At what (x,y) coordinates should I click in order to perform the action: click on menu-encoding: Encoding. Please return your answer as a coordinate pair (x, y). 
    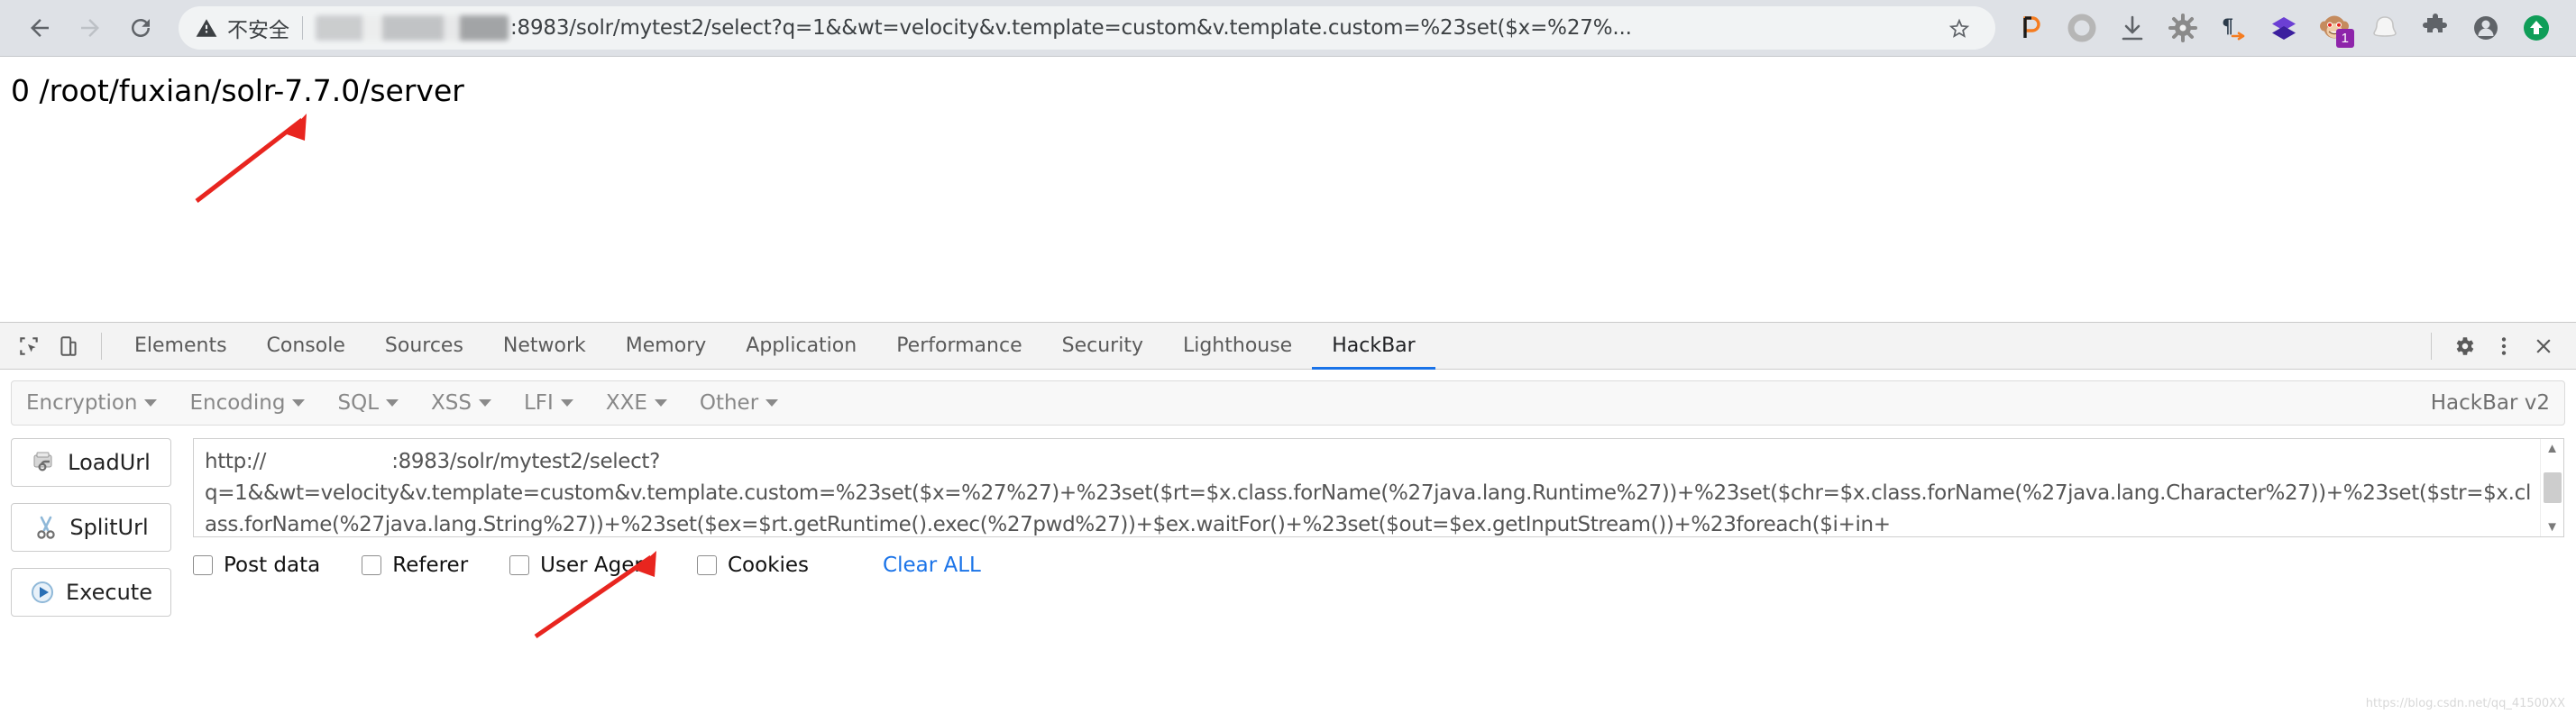
    Looking at the image, I should click on (247, 403).